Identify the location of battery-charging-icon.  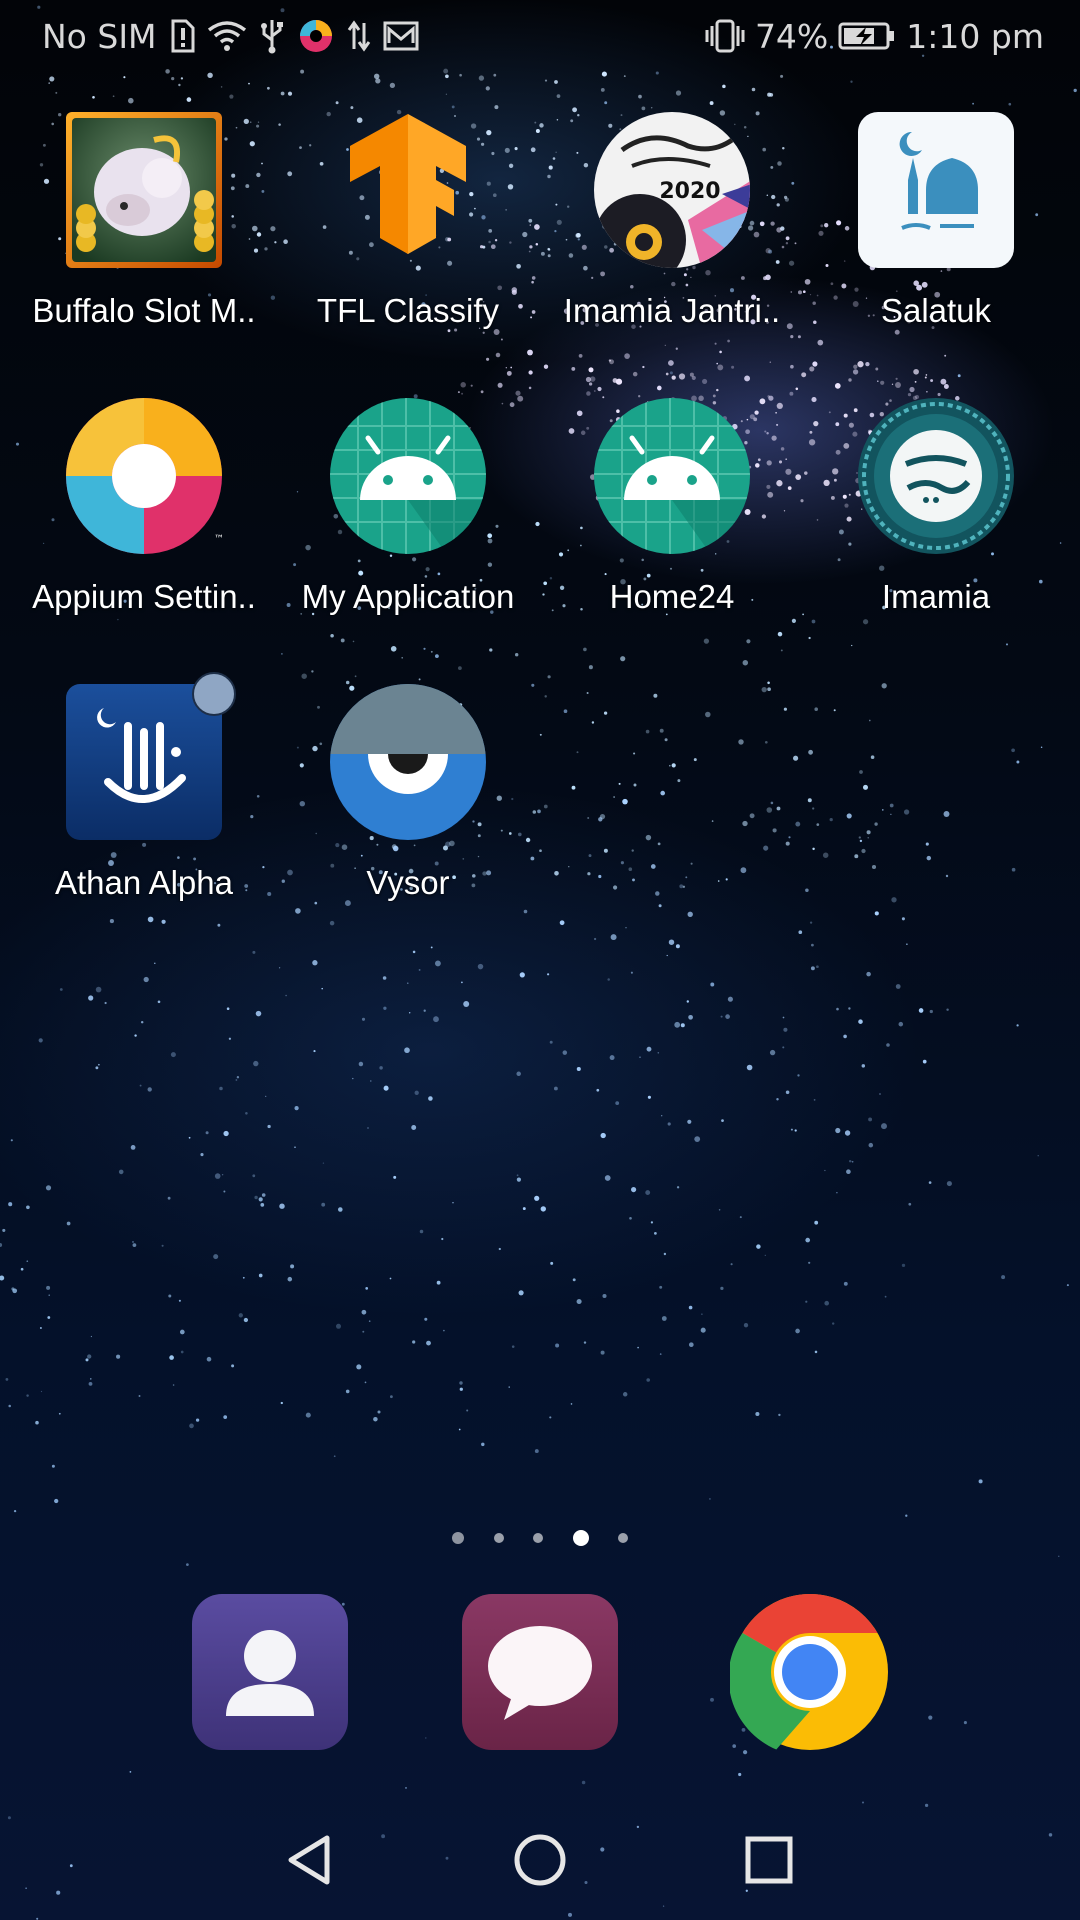
(867, 36).